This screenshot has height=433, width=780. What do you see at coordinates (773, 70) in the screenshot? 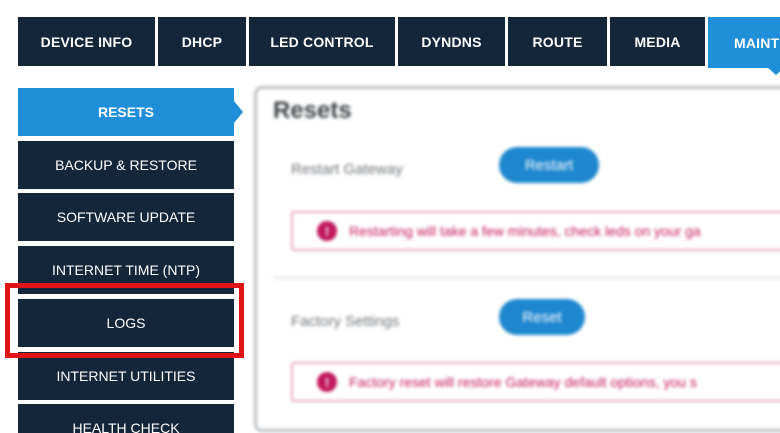
I see `active-tab-pointer` at bounding box center [773, 70].